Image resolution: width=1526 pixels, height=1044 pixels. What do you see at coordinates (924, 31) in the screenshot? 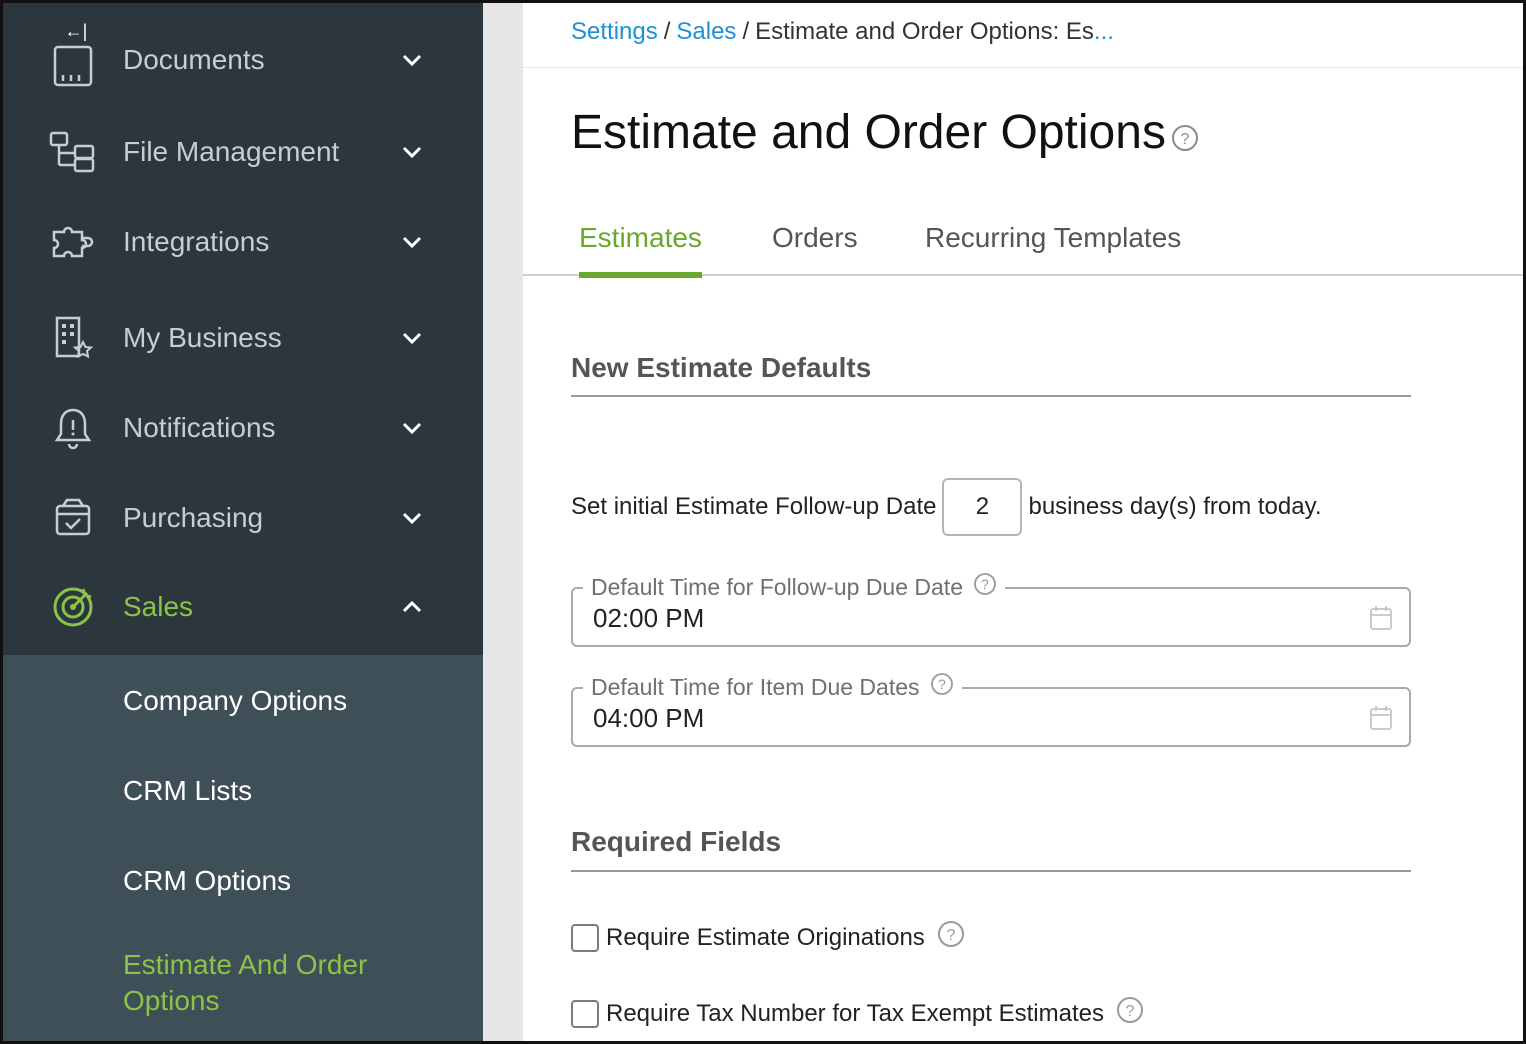
I see `breadcrumb-current: Estimate and Order Options: Es` at bounding box center [924, 31].